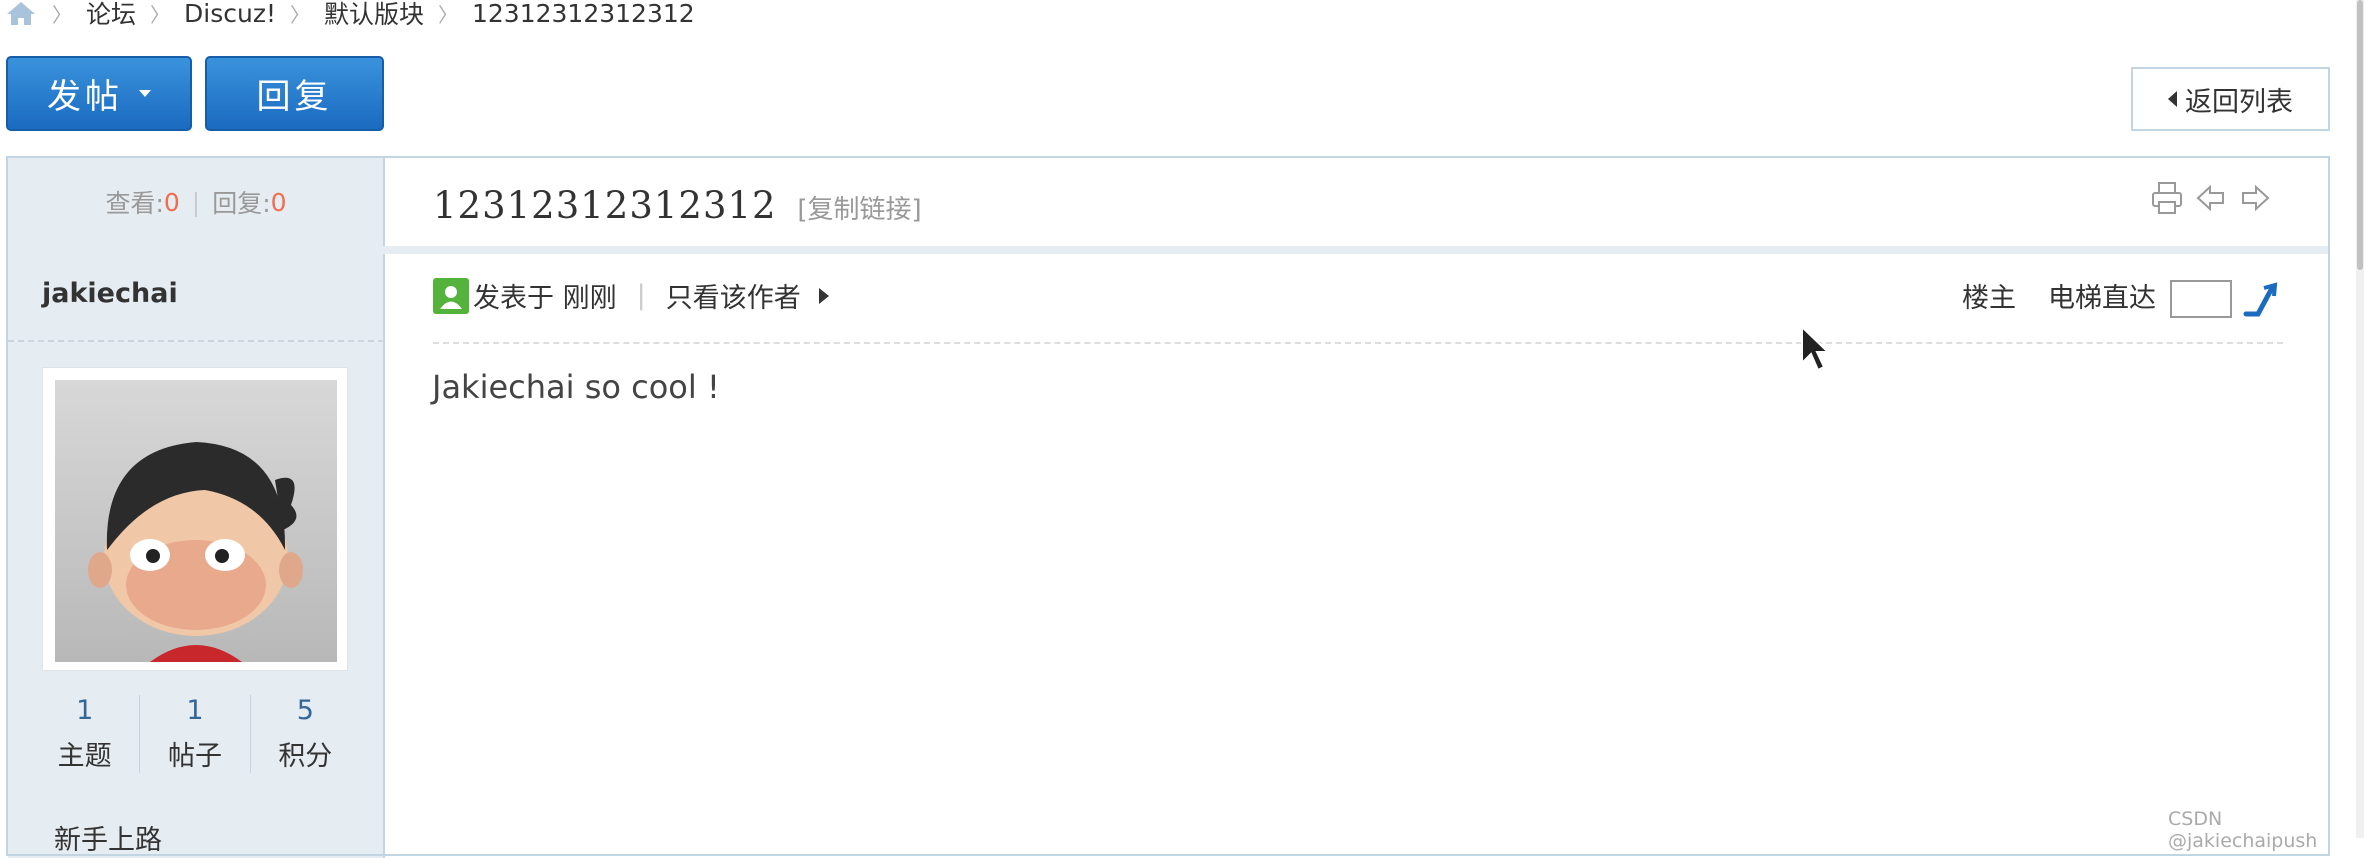 Image resolution: width=2364 pixels, height=858 pixels. I want to click on thread-title-row: 12312312312312 [复制链接], so click(677, 205).